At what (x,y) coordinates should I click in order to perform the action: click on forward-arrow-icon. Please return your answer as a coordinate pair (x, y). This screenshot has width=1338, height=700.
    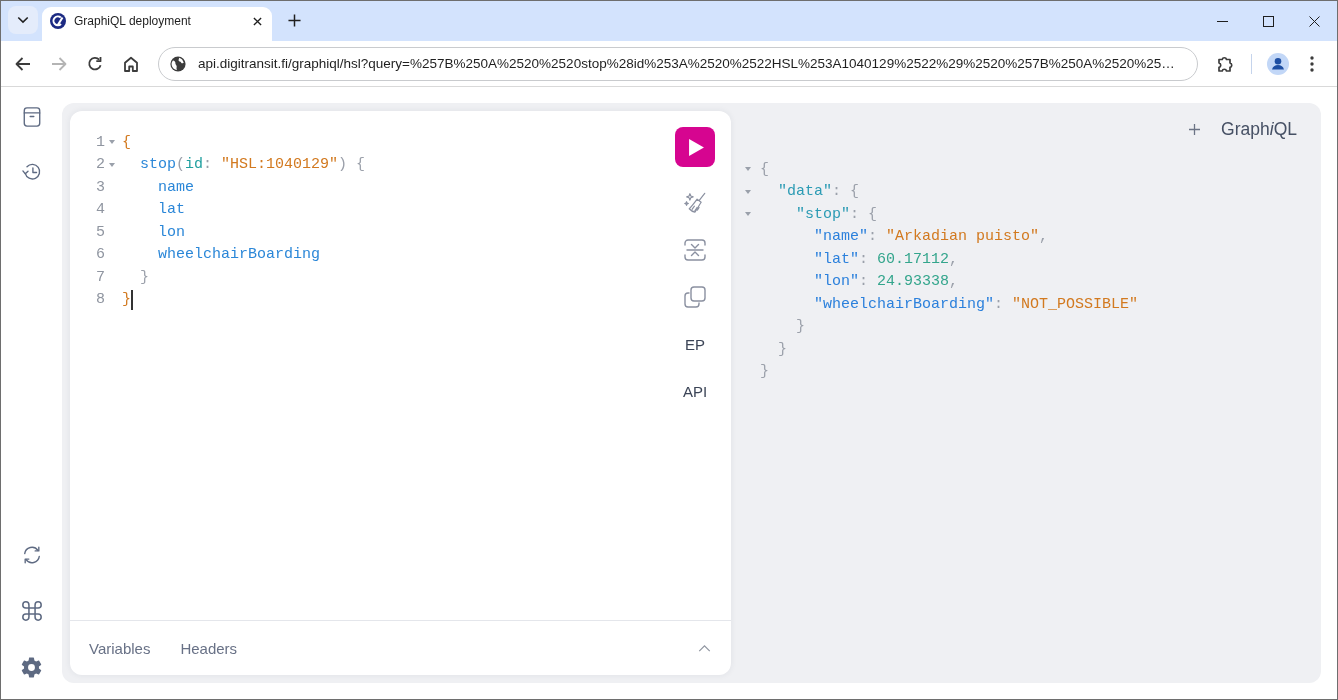
    Looking at the image, I should click on (59, 63).